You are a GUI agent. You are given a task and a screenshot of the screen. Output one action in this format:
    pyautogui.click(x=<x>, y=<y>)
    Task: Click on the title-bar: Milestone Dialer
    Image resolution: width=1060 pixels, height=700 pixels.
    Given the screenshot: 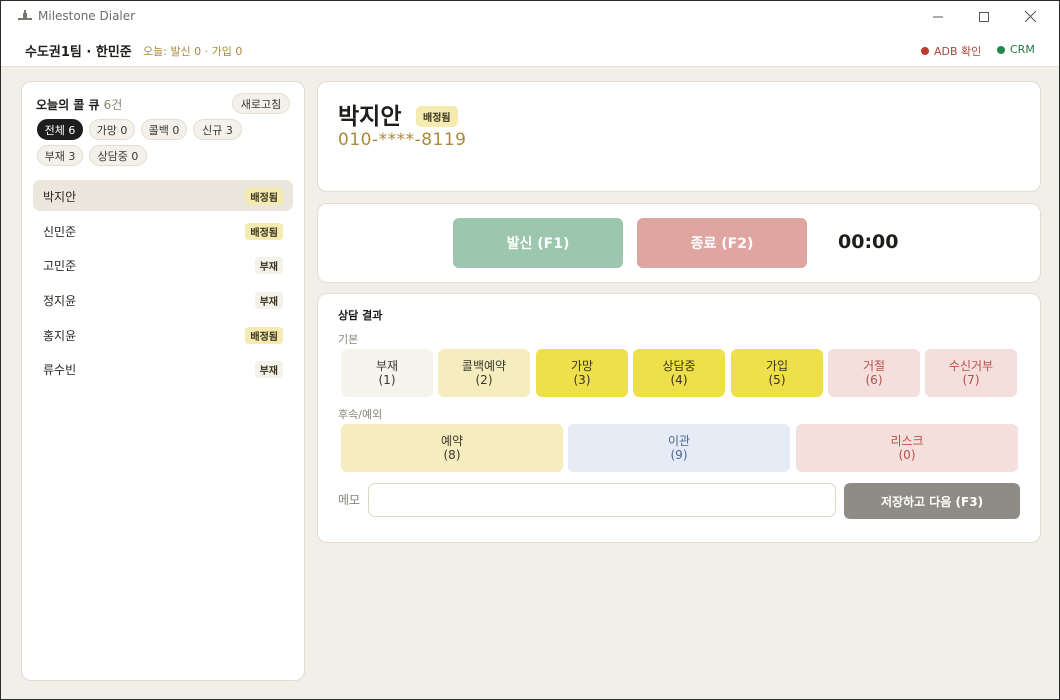 What is the action you would take?
    pyautogui.click(x=530, y=16)
    